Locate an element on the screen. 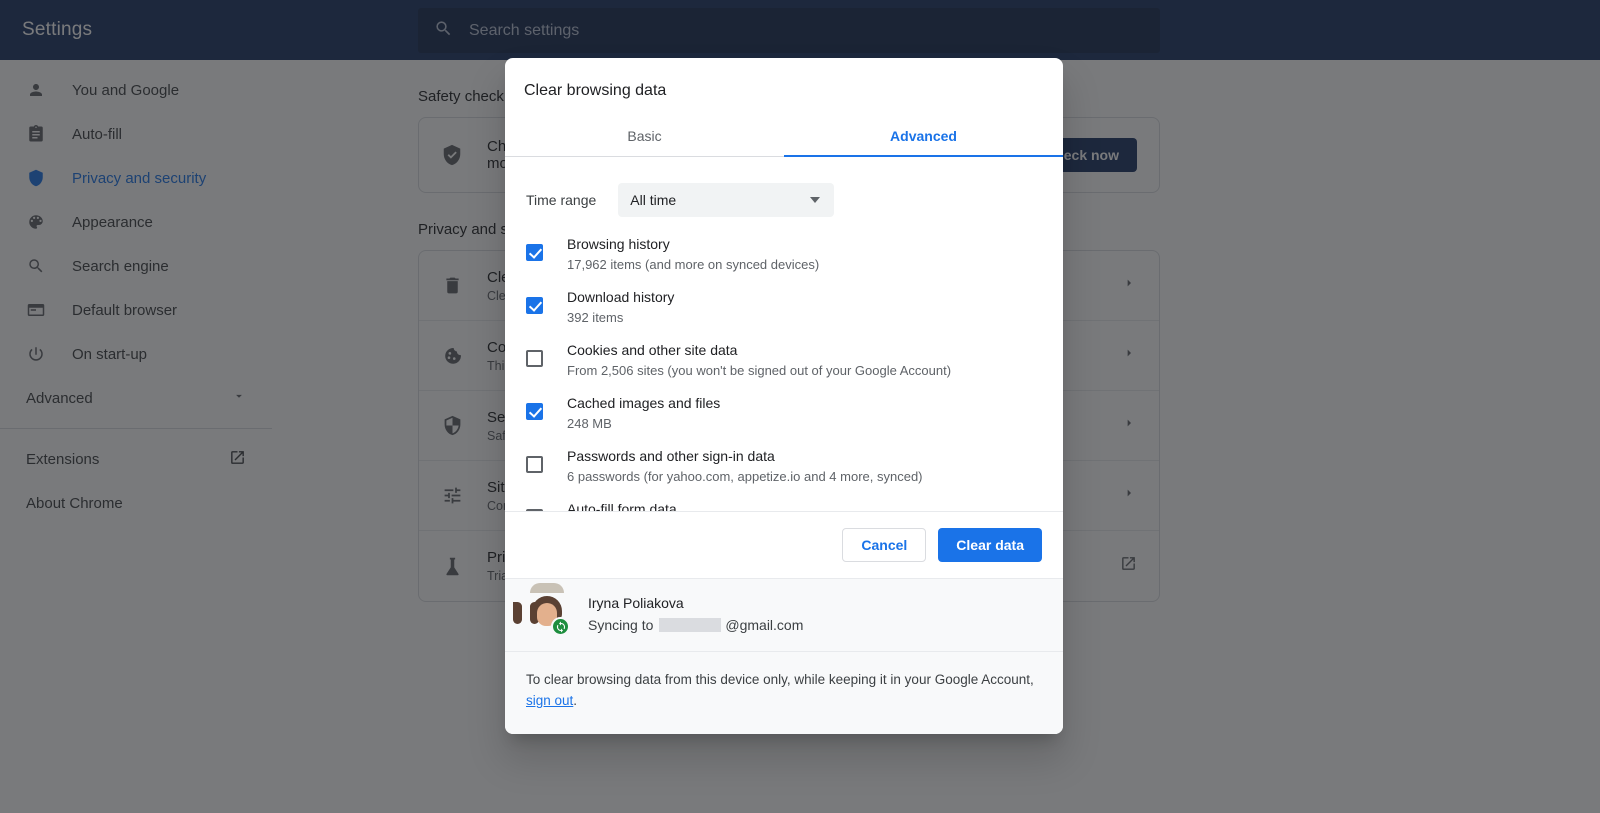 The width and height of the screenshot is (1600, 813). checkbox-label: Auto-fill form data is located at coordinates (622, 506).